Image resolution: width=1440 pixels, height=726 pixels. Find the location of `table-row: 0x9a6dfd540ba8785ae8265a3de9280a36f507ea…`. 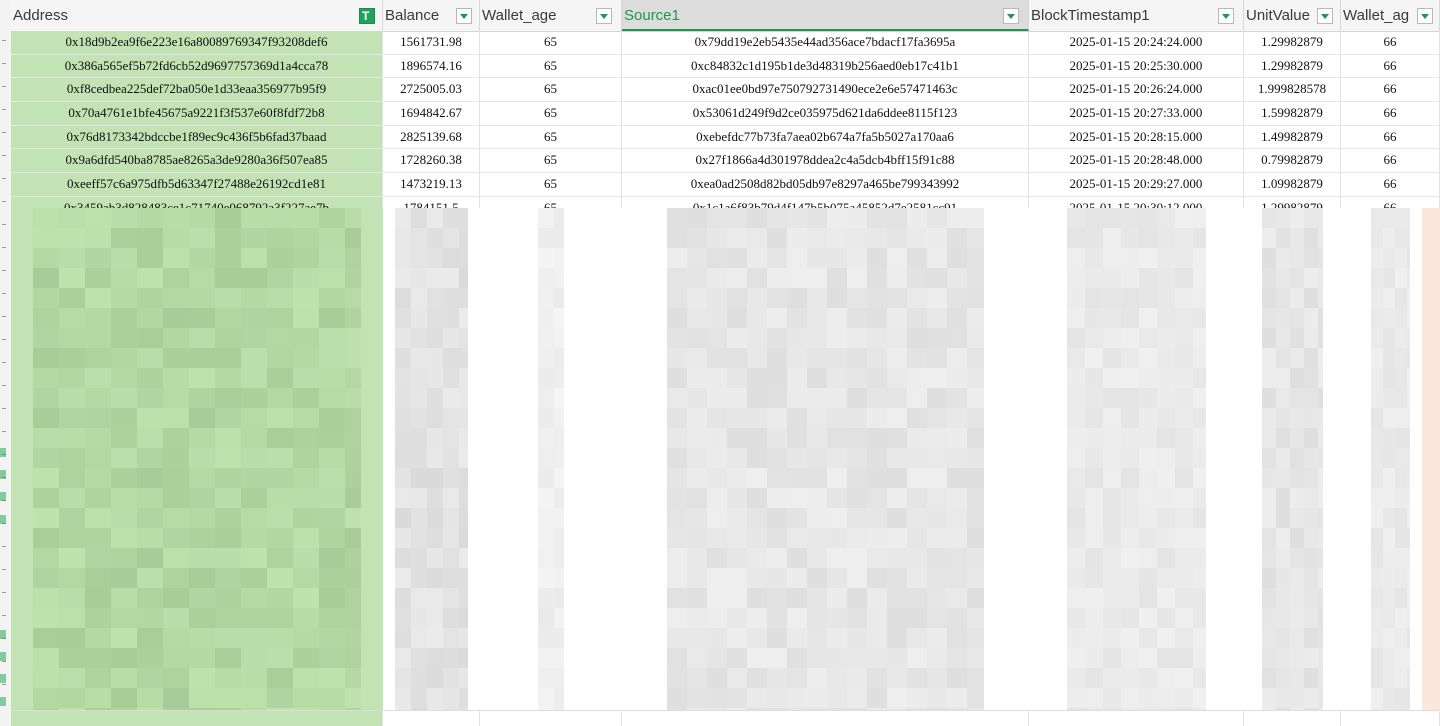

table-row: 0x9a6dfd540ba8785ae8265a3de9280a36f507ea… is located at coordinates (725, 161).